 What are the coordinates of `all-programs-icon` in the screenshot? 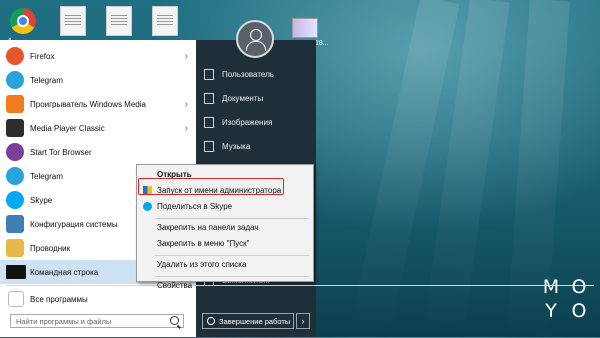 It's located at (16, 299).